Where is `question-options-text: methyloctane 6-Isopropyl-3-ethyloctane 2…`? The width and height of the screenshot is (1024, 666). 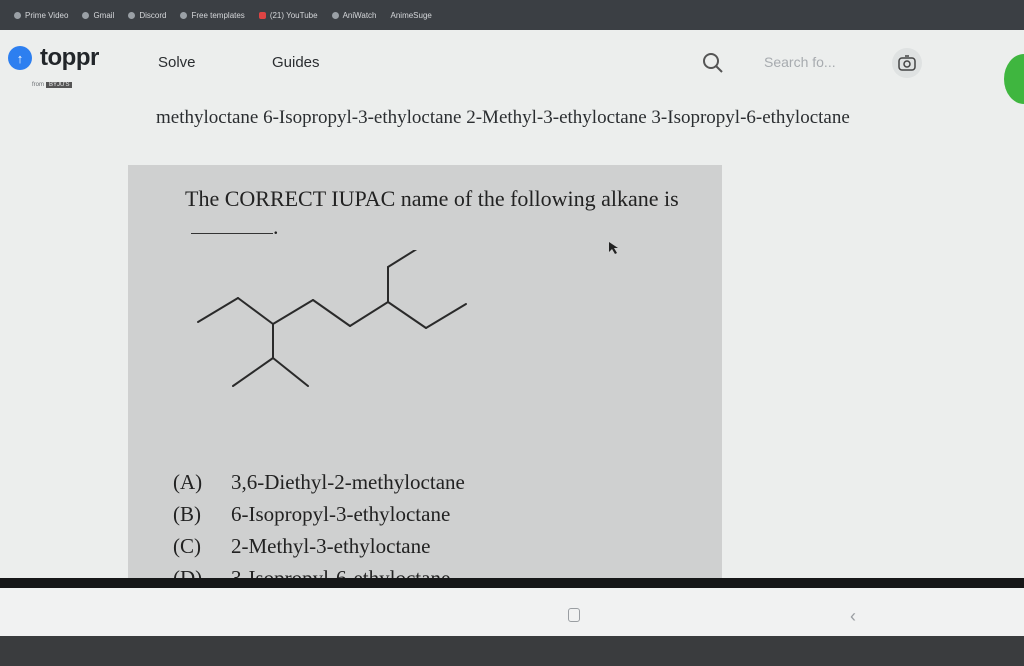 question-options-text: methyloctane 6-Isopropyl-3-ethyloctane 2… is located at coordinates (503, 117).